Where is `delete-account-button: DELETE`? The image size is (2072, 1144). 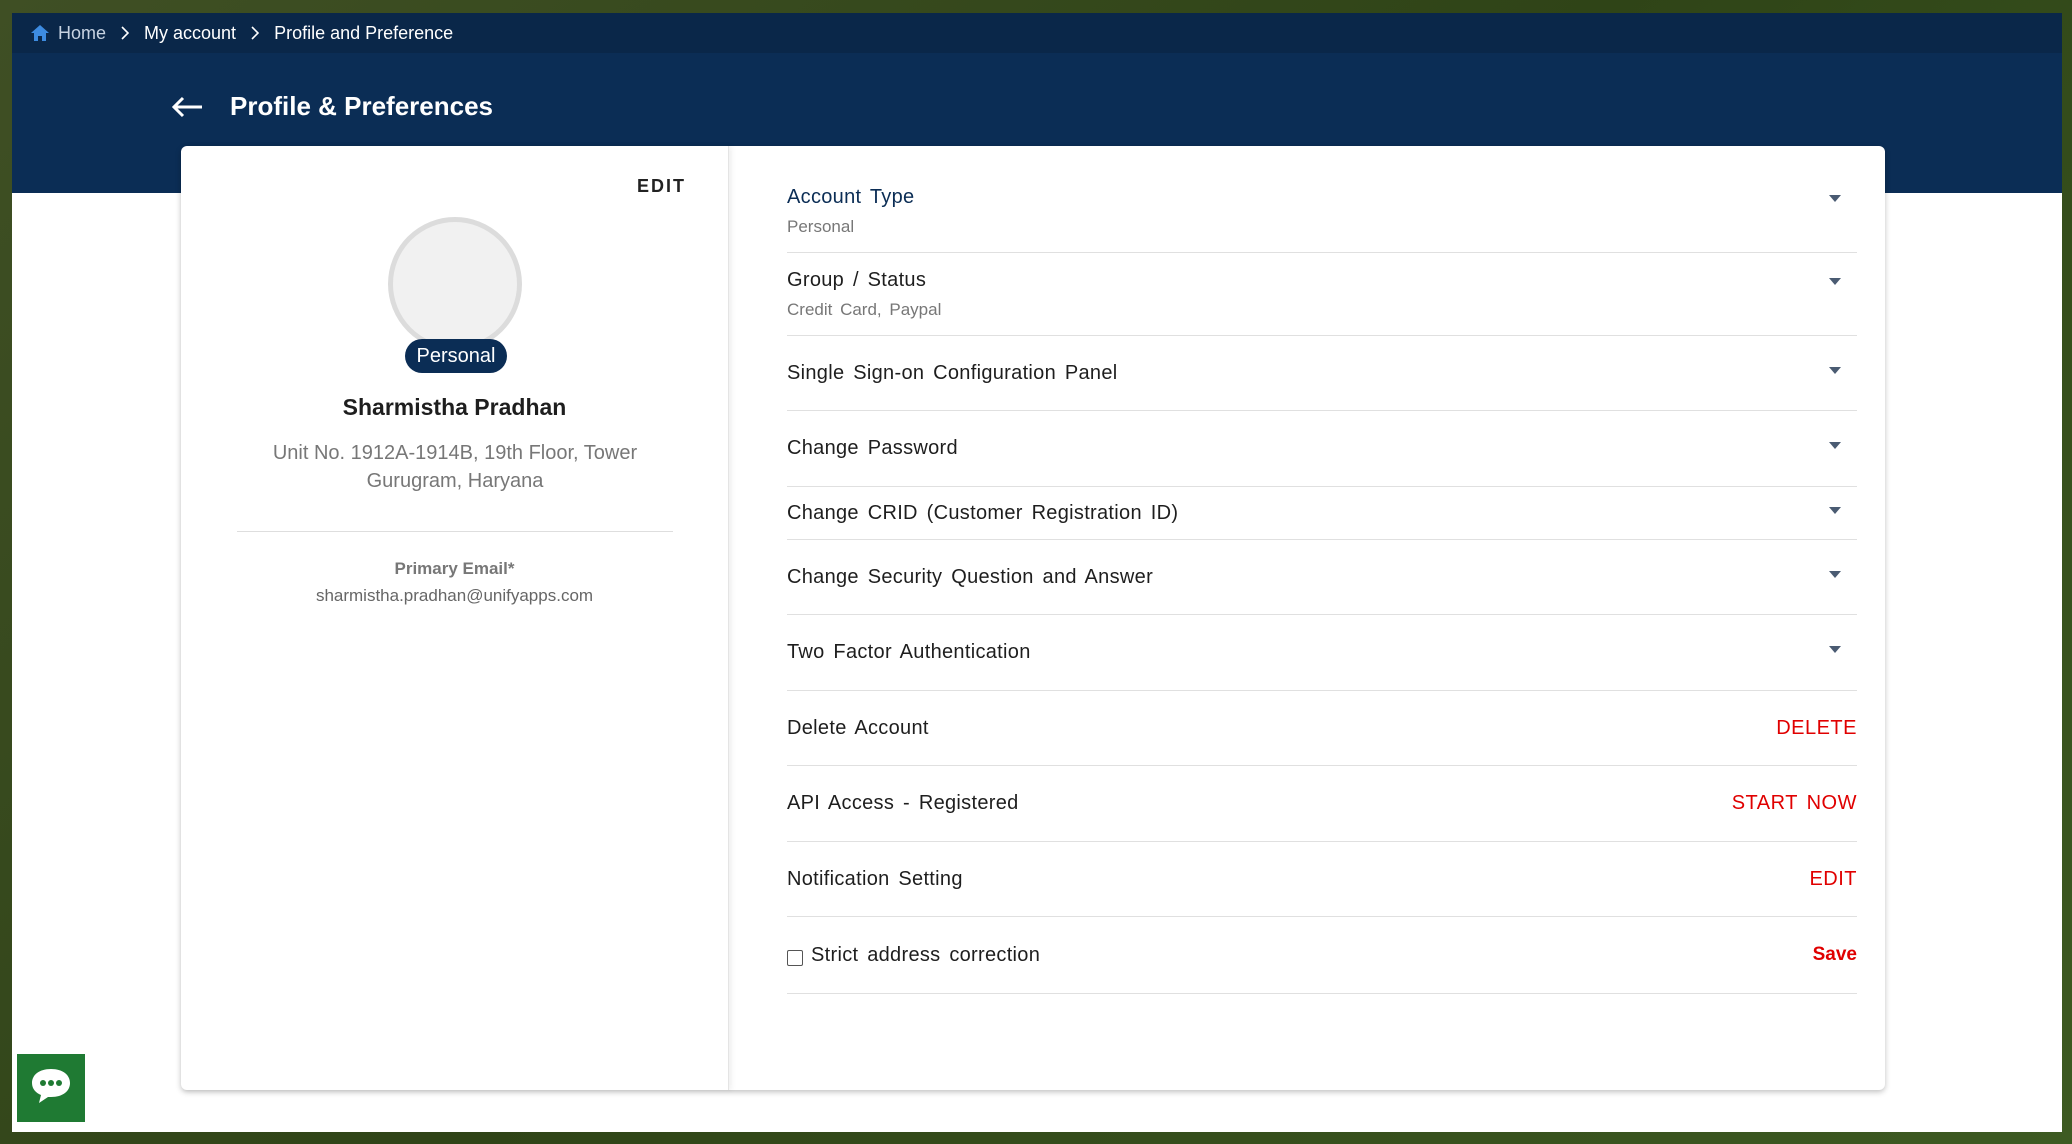 delete-account-button: DELETE is located at coordinates (1816, 728).